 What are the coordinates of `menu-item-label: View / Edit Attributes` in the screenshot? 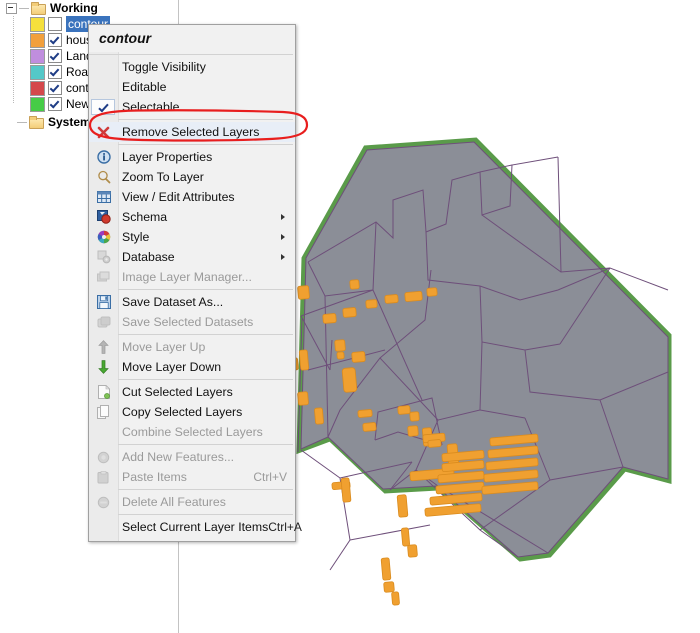 It's located at (178, 197).